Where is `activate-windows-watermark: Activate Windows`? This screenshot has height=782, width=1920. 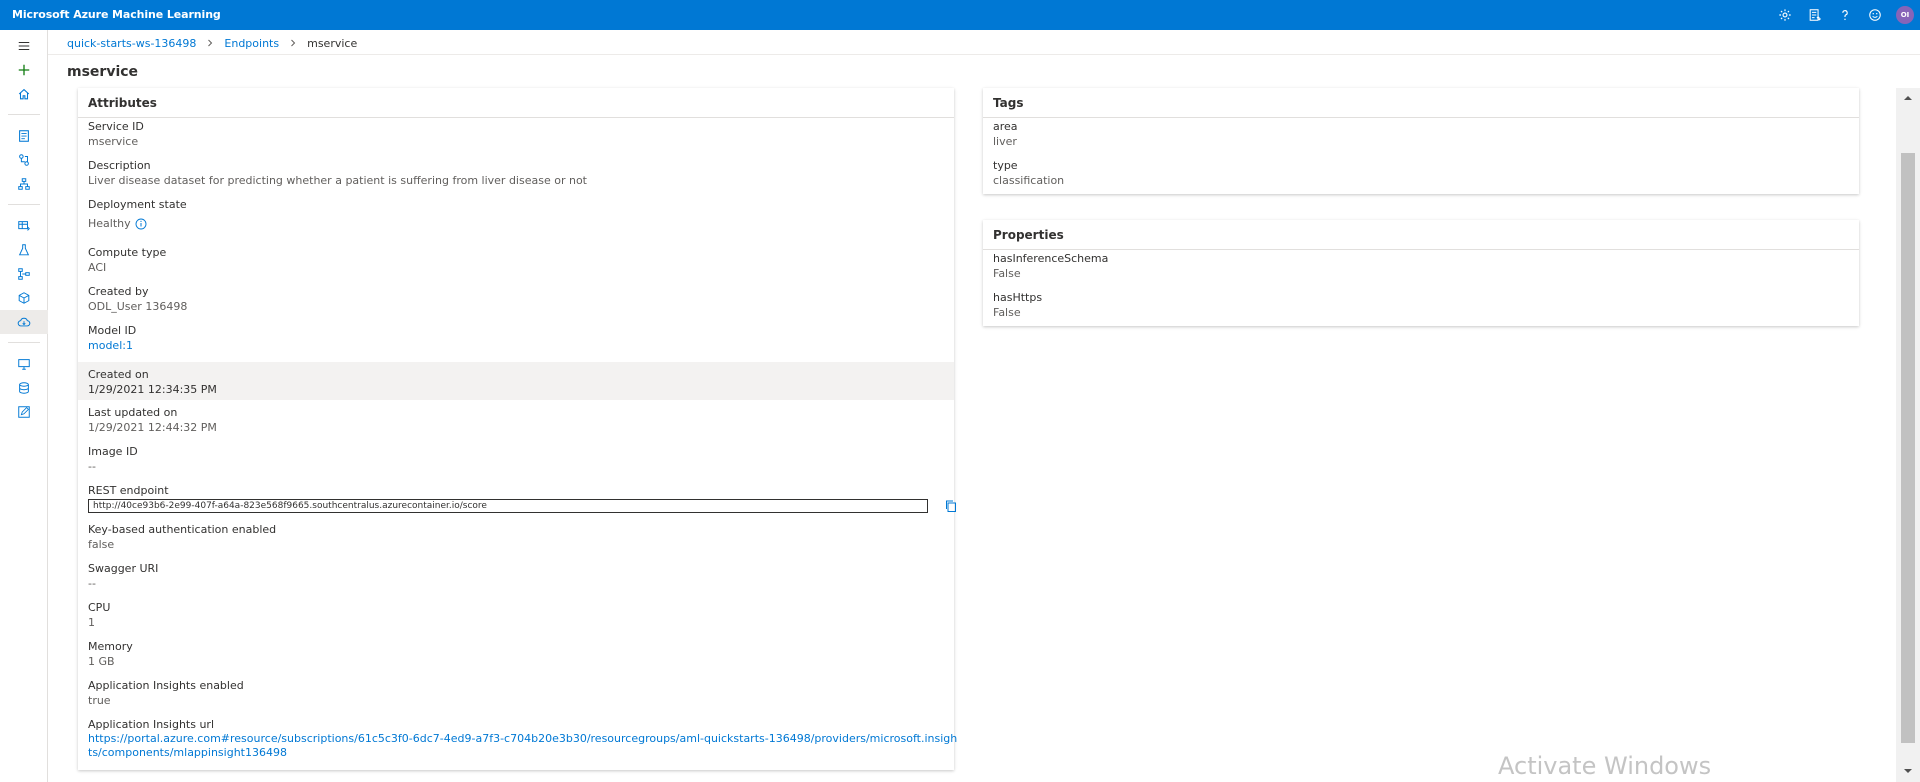 activate-windows-watermark: Activate Windows is located at coordinates (1605, 766).